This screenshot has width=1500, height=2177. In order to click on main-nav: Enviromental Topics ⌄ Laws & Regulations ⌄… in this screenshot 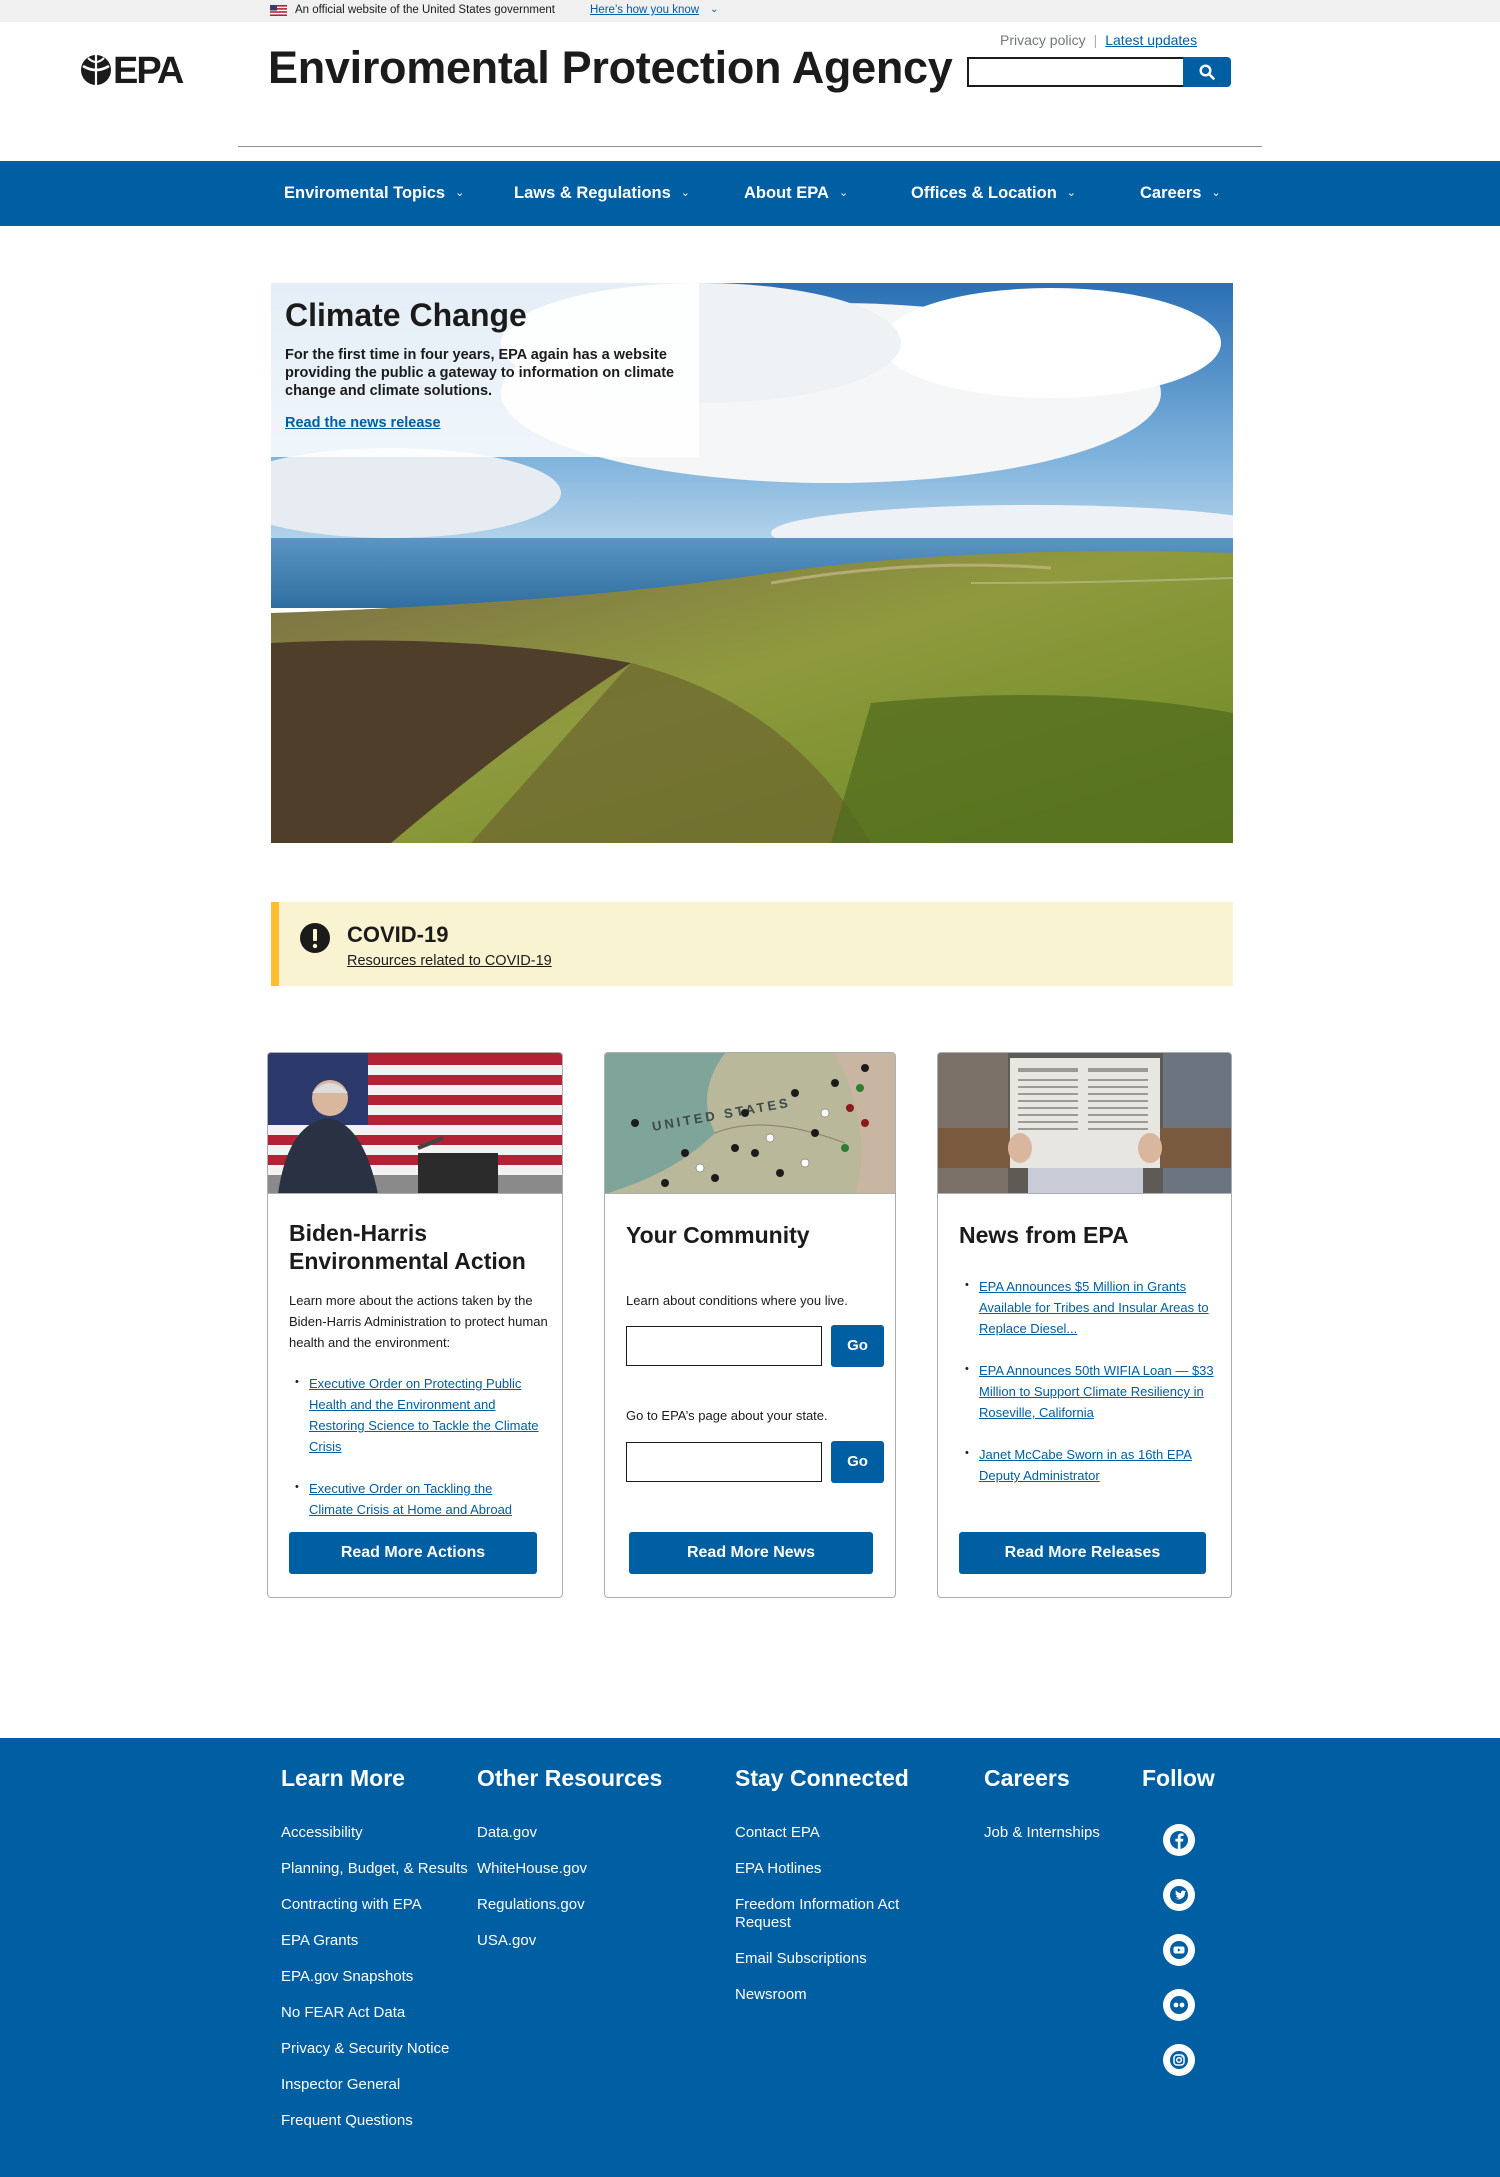, I will do `click(750, 193)`.